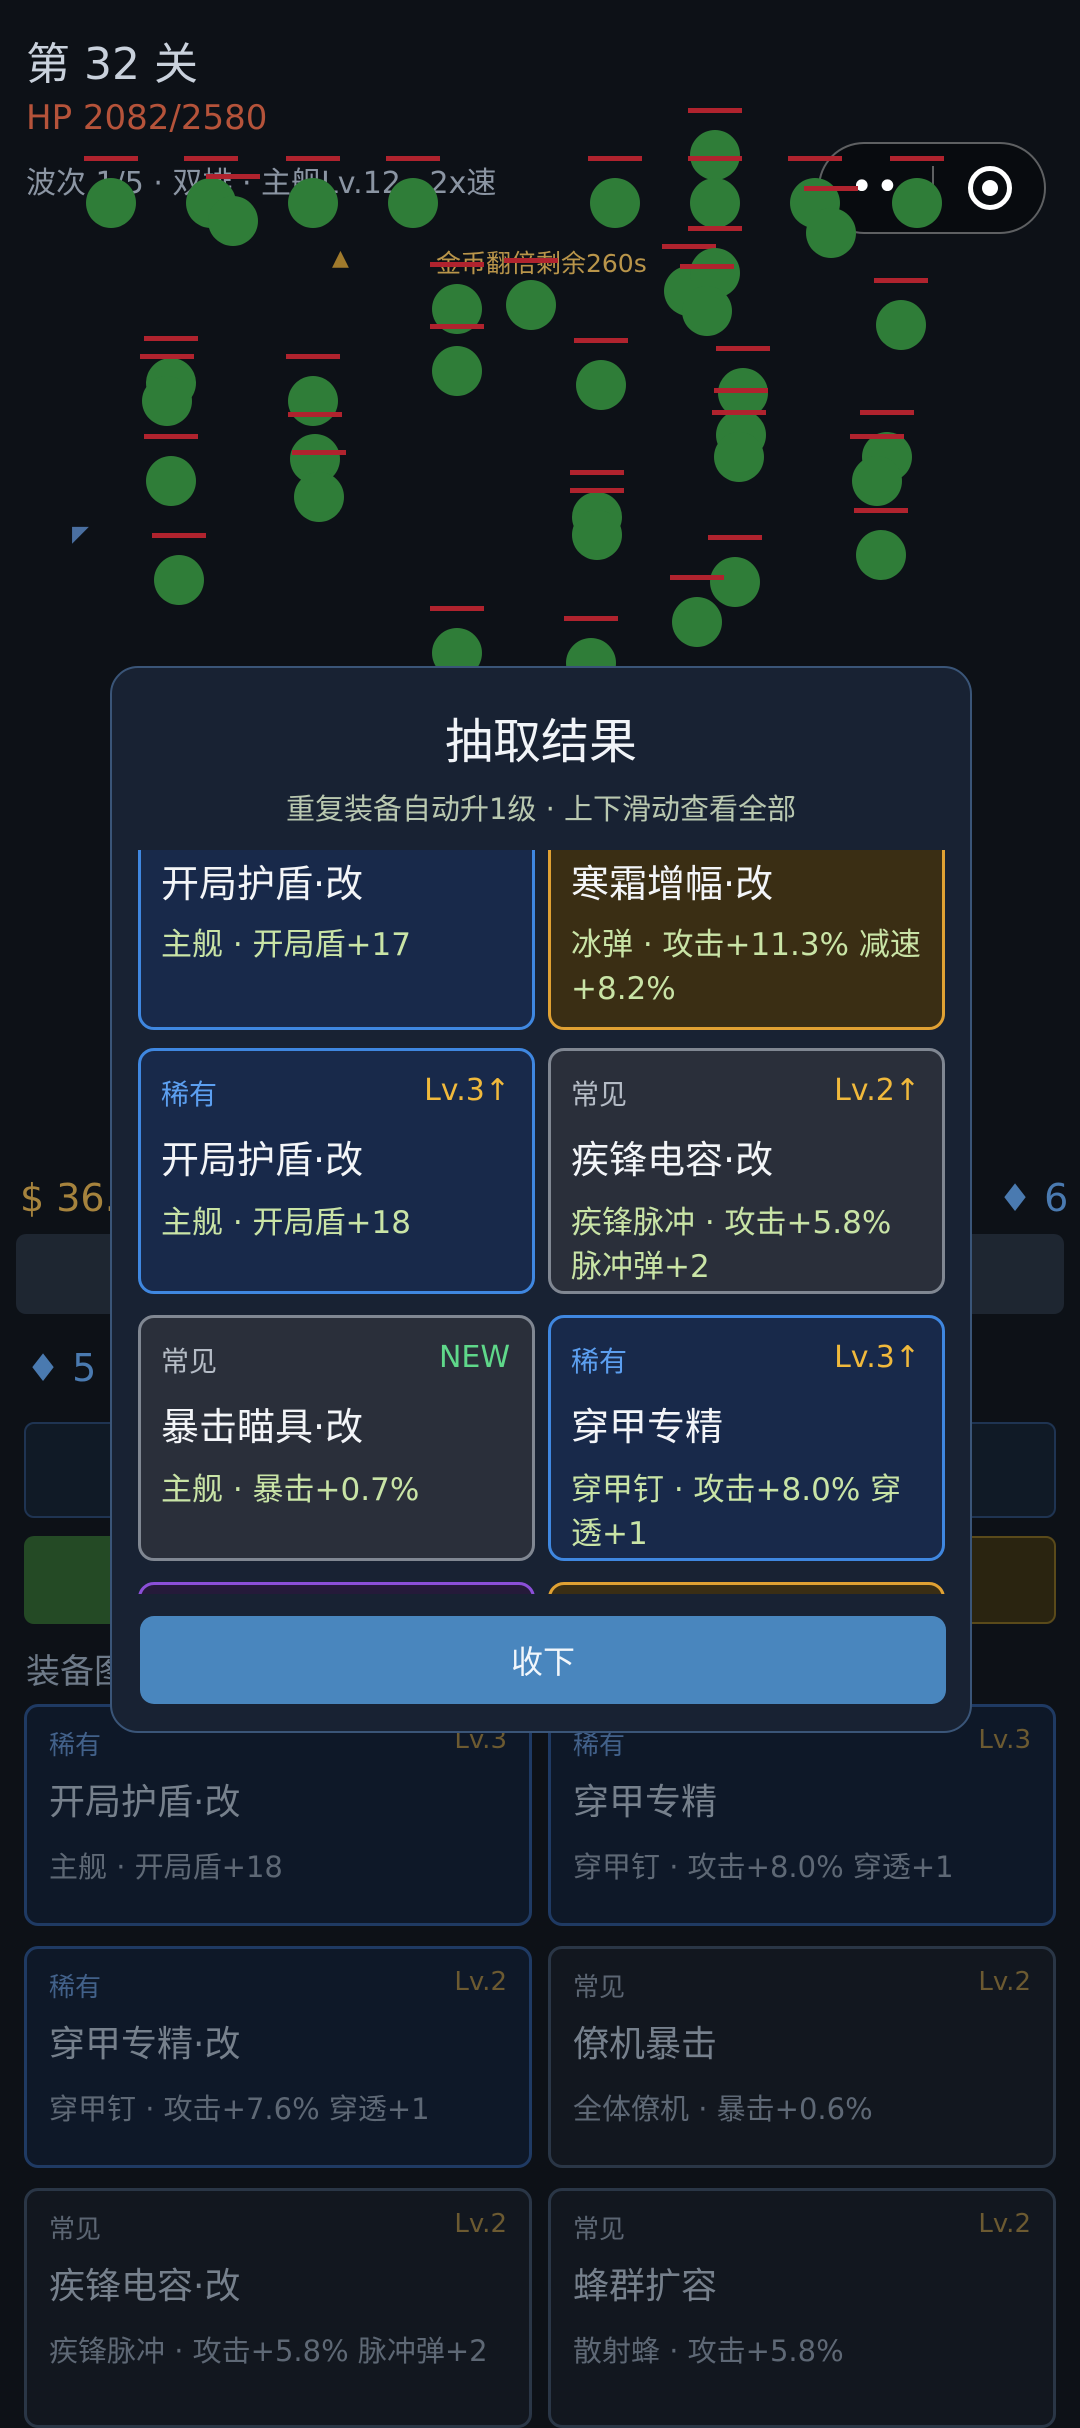 The image size is (1080, 2428). Describe the element at coordinates (877, 1090) in the screenshot. I see `card-level: Lv.2↑` at that location.